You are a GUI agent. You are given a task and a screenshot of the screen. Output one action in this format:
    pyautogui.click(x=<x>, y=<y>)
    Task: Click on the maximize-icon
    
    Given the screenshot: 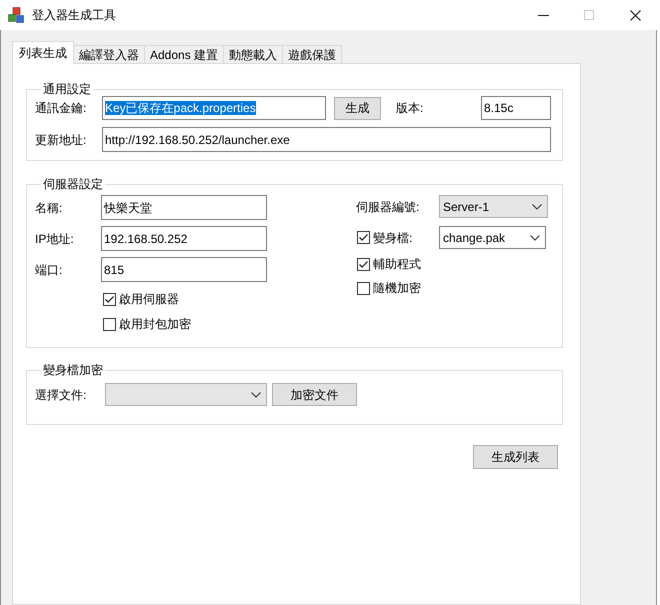 What is the action you would take?
    pyautogui.click(x=589, y=15)
    